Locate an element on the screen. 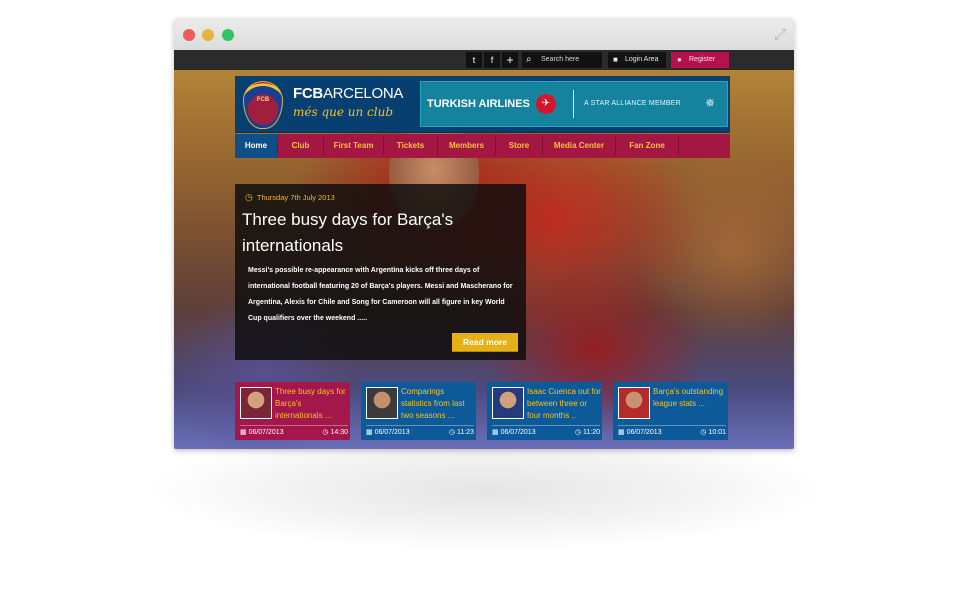 This screenshot has height=602, width=969. star-alliance-icon: ✵ is located at coordinates (710, 103).